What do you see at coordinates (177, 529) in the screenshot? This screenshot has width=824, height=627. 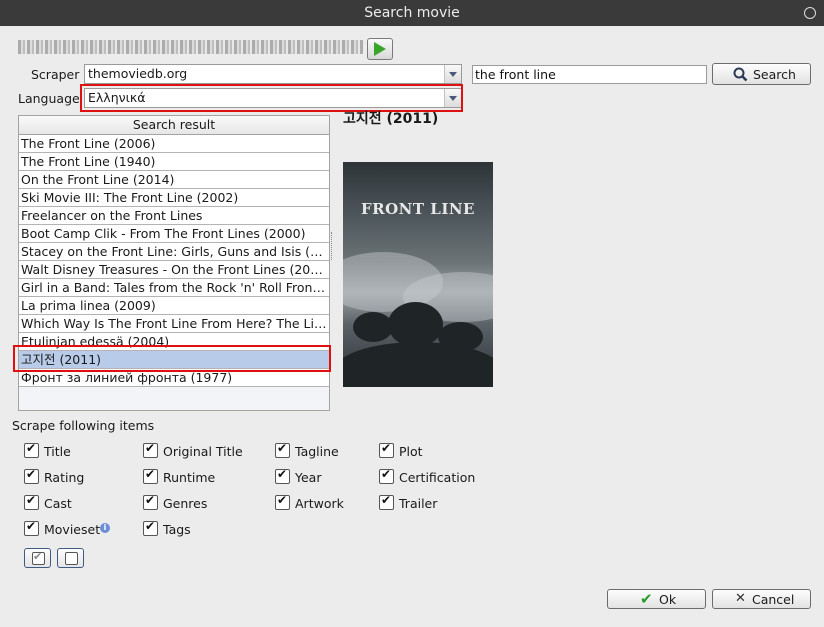 I see `tags-checkbox-label: Tags` at bounding box center [177, 529].